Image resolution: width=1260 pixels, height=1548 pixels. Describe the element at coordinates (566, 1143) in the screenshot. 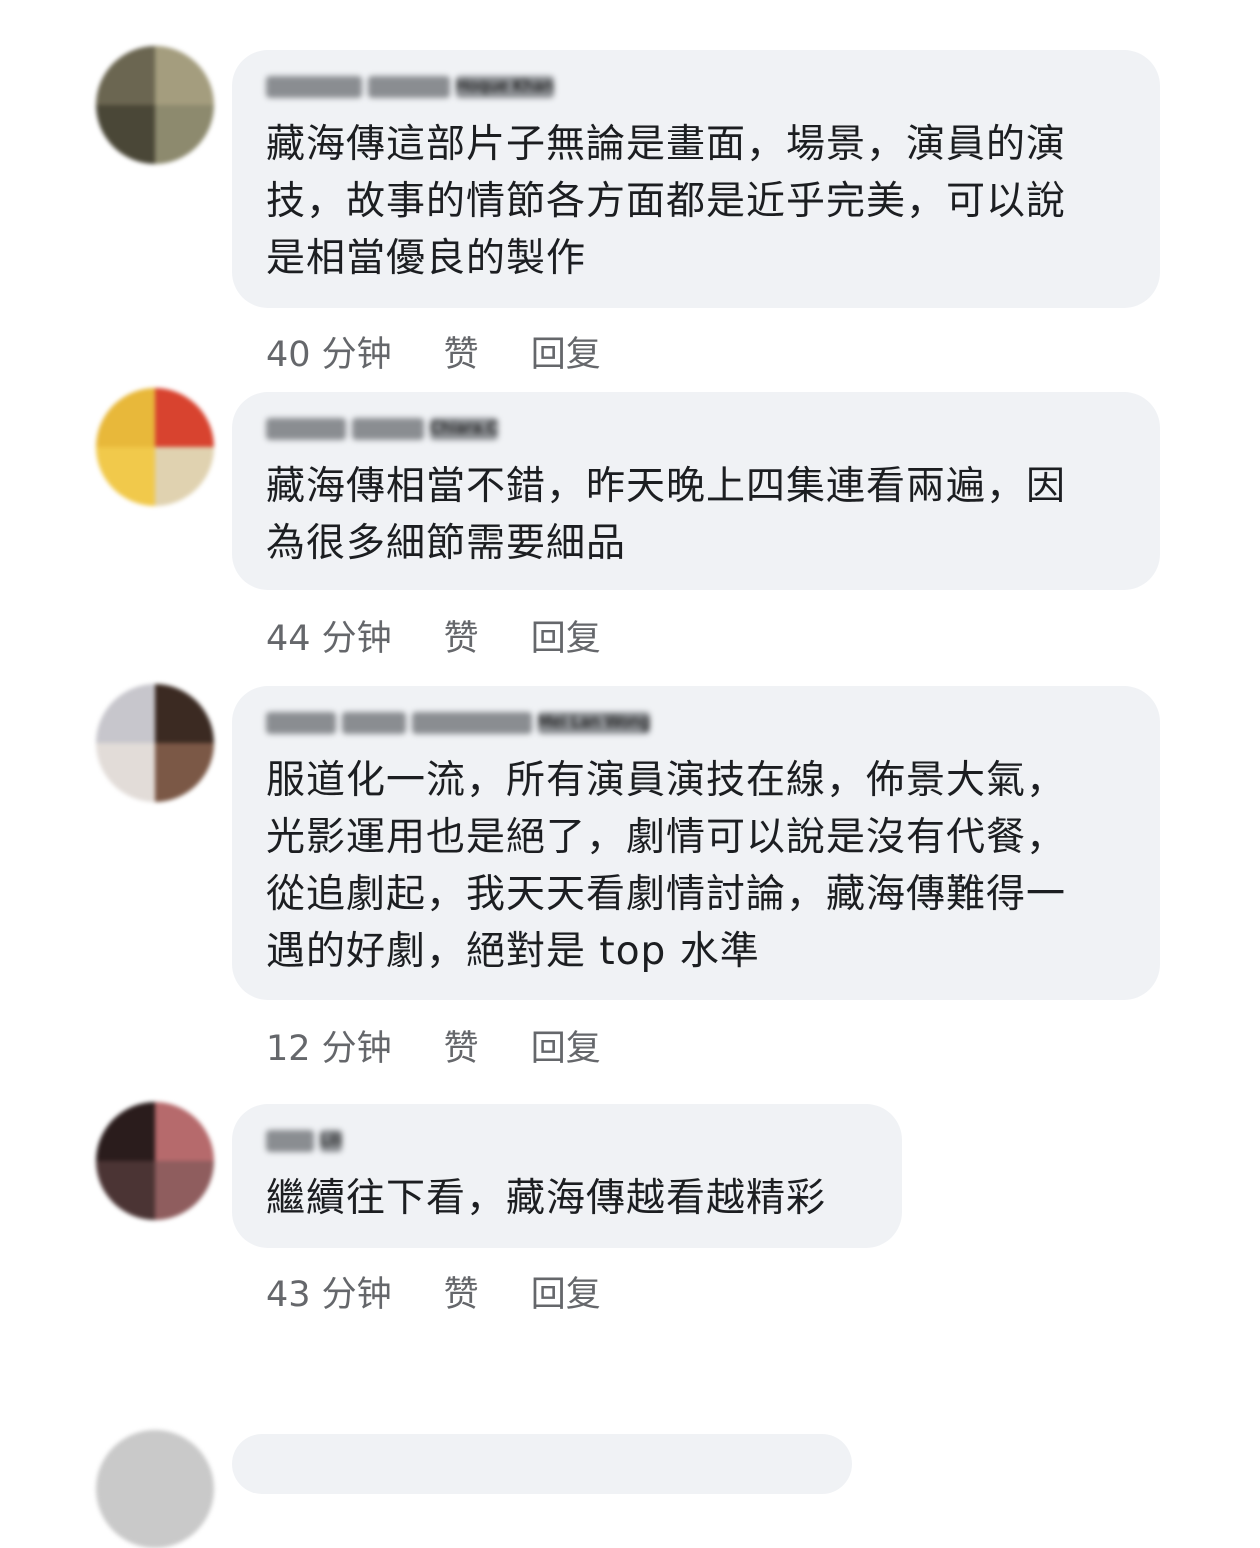

I see `author-name-blurred: Lili` at that location.